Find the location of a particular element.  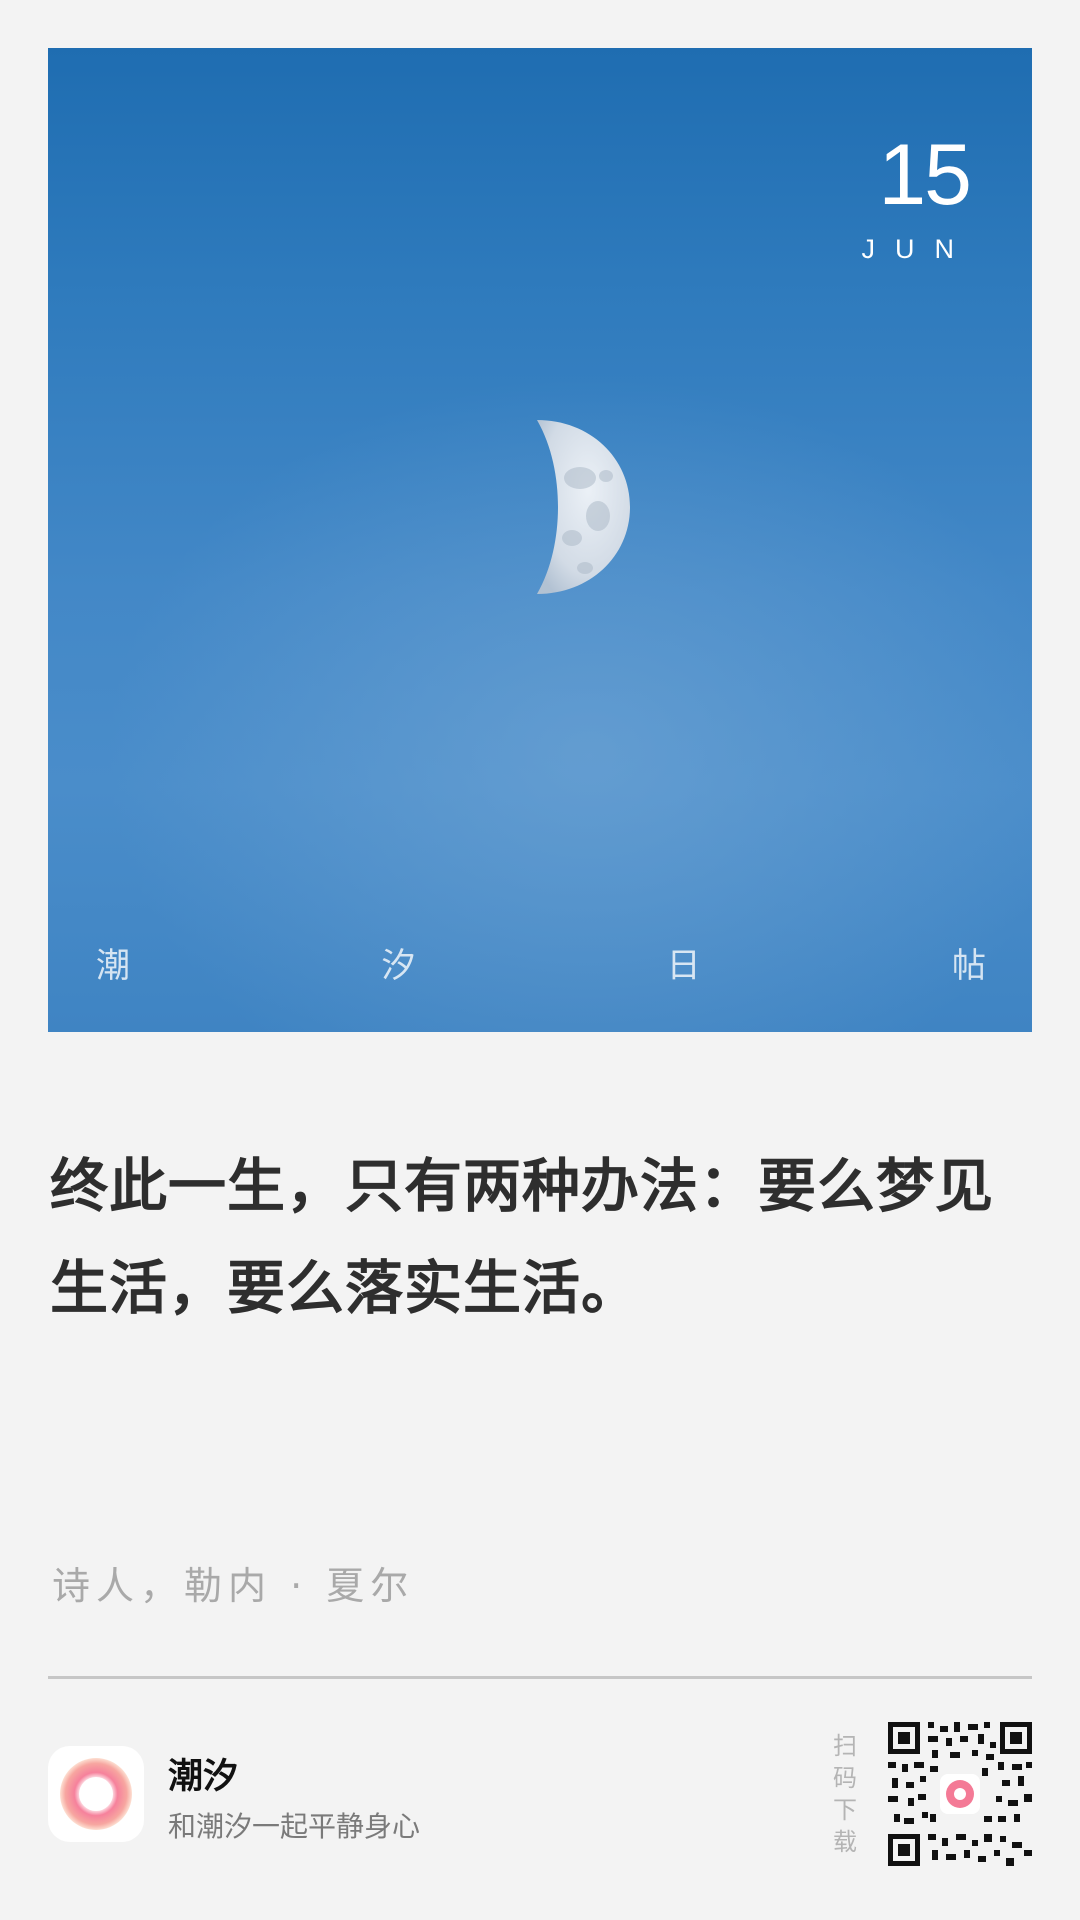

brand-char: 日 is located at coordinates (683, 966).